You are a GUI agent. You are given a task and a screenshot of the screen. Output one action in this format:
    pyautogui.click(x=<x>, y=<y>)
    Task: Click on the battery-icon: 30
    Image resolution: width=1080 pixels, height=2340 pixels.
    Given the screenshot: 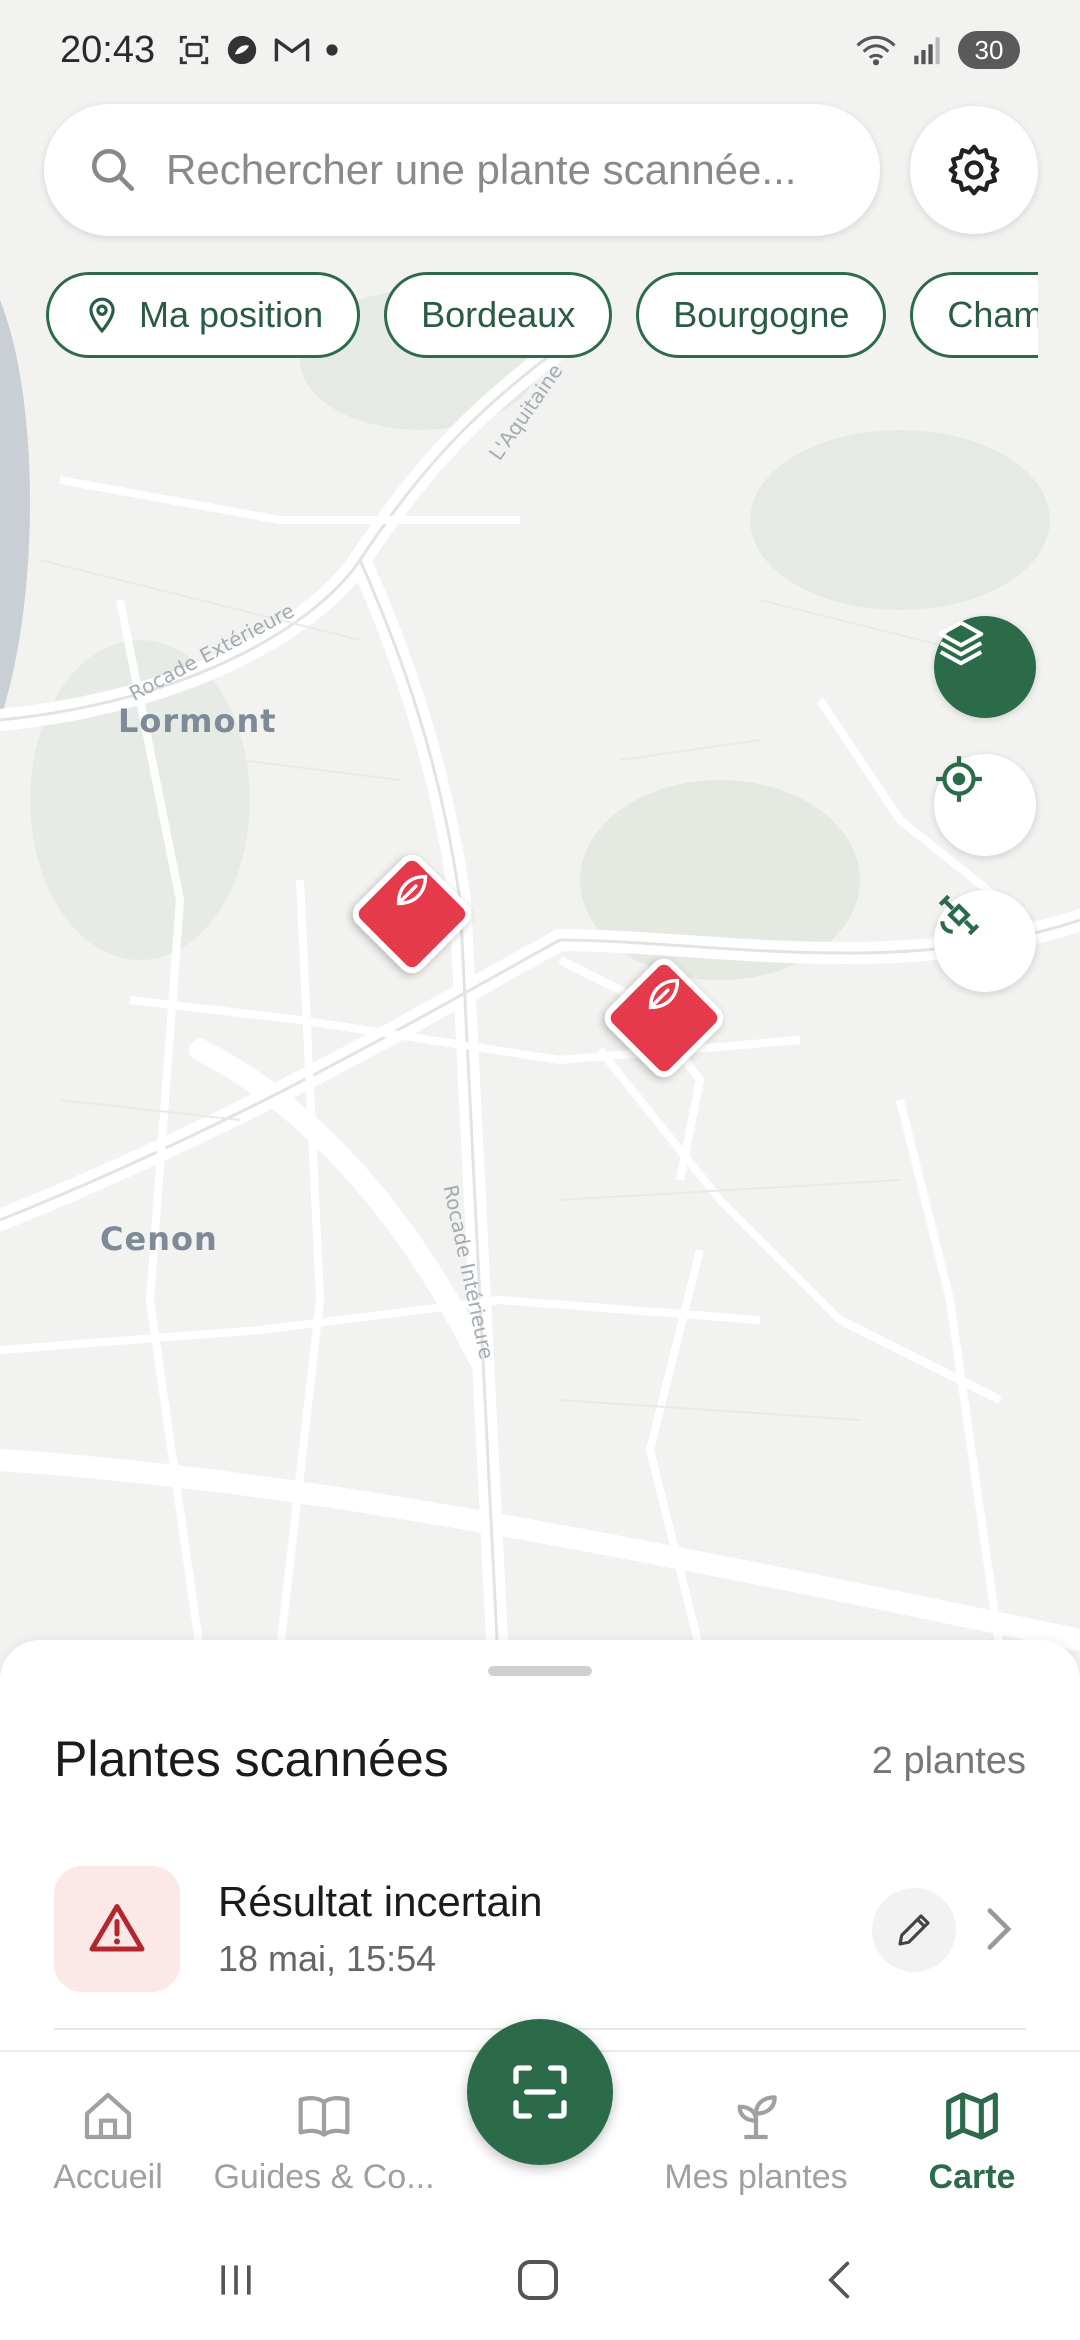 What is the action you would take?
    pyautogui.click(x=989, y=50)
    